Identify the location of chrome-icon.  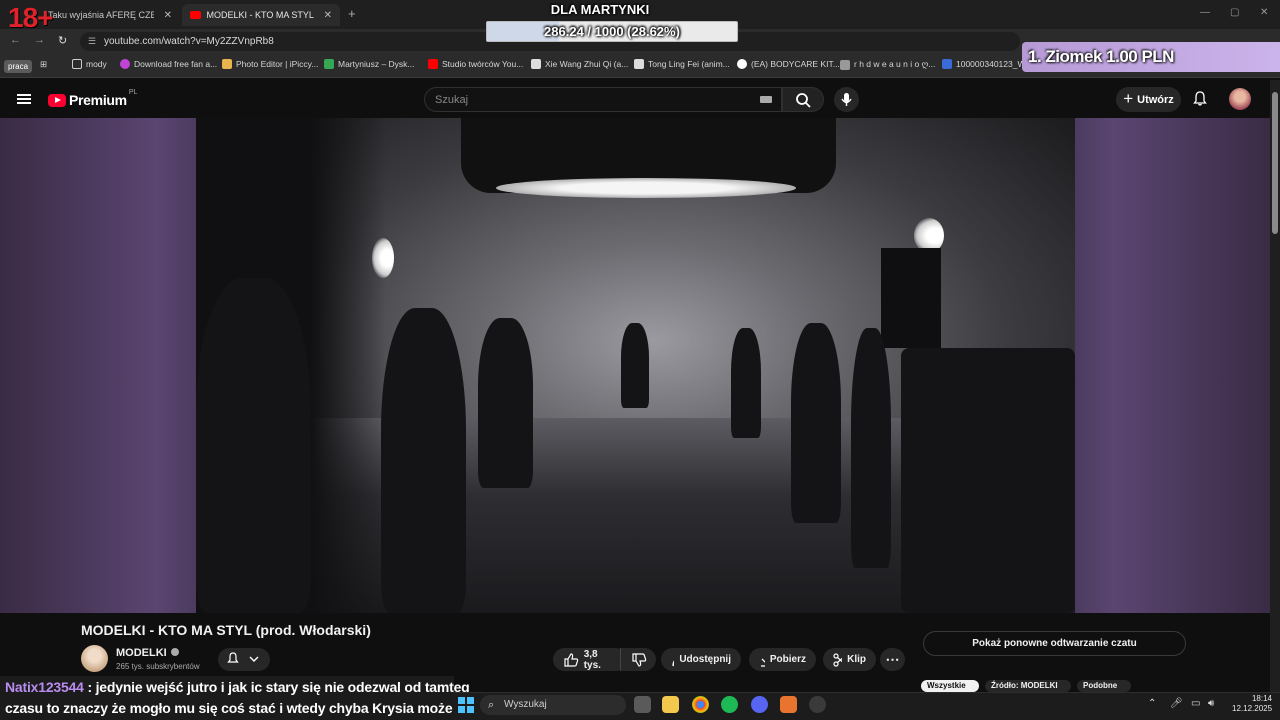
(700, 704).